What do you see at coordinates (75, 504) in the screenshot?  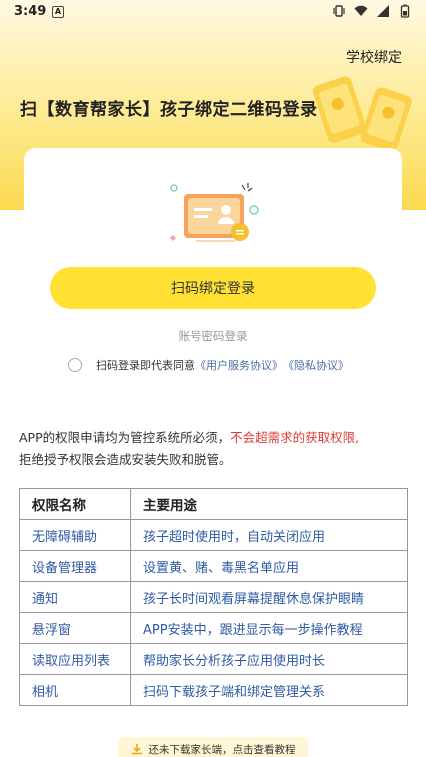 I see `column-header: 权限名称` at bounding box center [75, 504].